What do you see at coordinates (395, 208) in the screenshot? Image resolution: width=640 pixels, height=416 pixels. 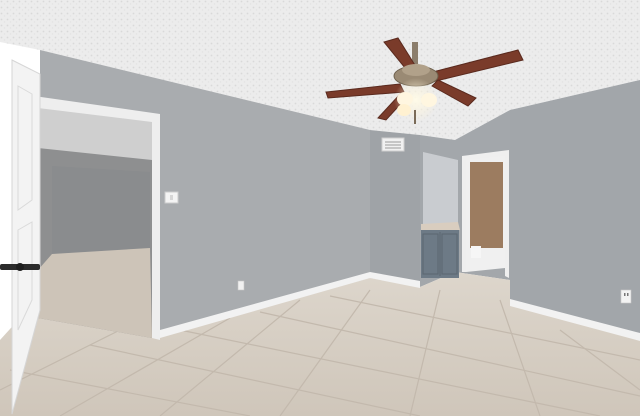 I see `center-wall` at bounding box center [395, 208].